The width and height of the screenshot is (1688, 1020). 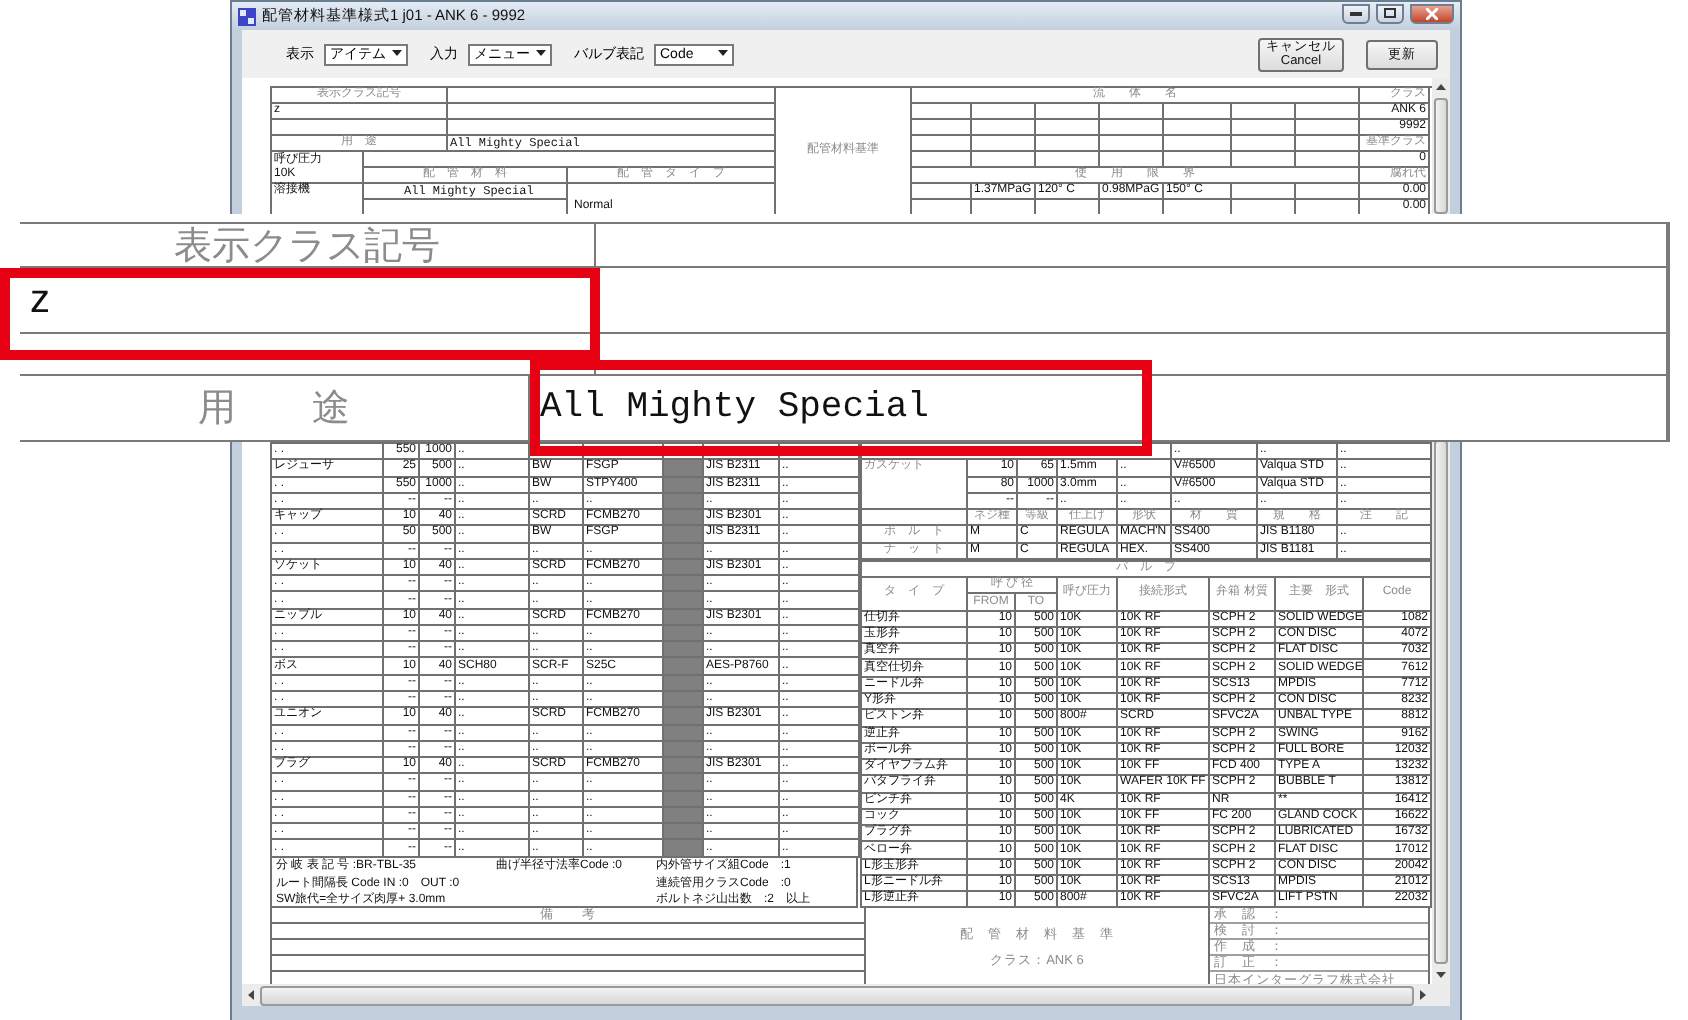 What do you see at coordinates (1423, 995) in the screenshot?
I see `right-arrow-icon` at bounding box center [1423, 995].